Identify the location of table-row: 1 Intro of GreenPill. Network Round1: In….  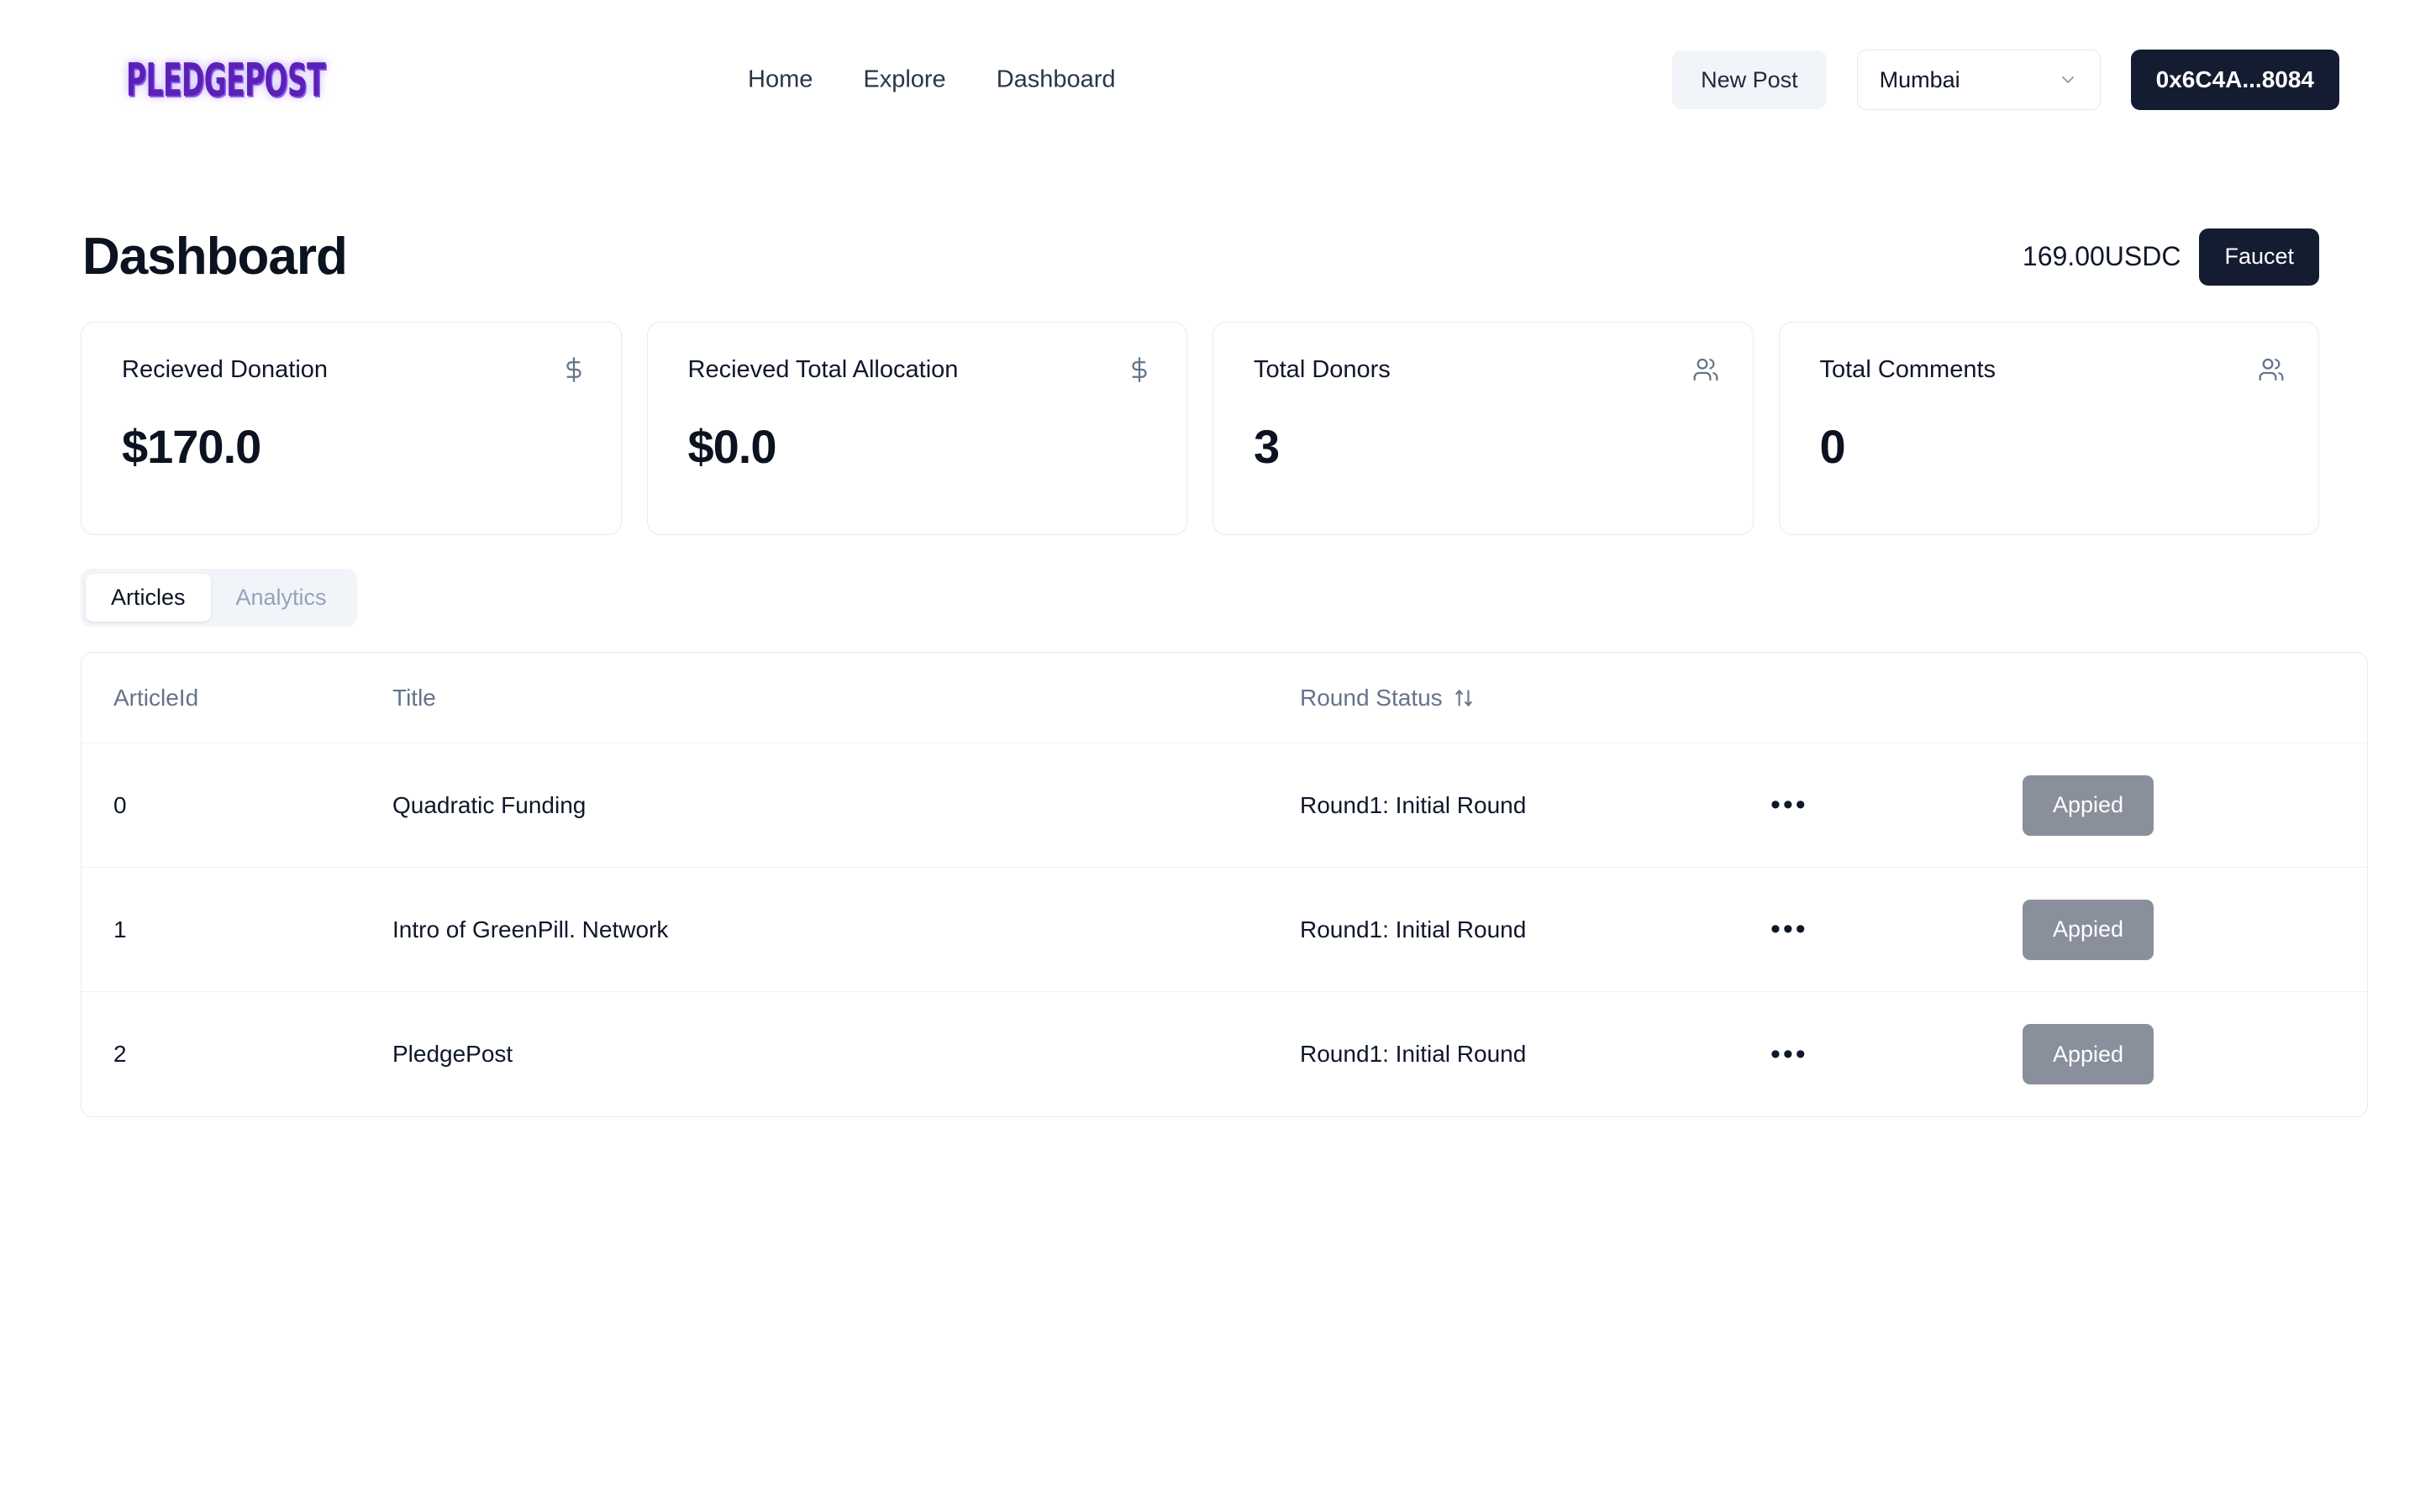
(1225, 930).